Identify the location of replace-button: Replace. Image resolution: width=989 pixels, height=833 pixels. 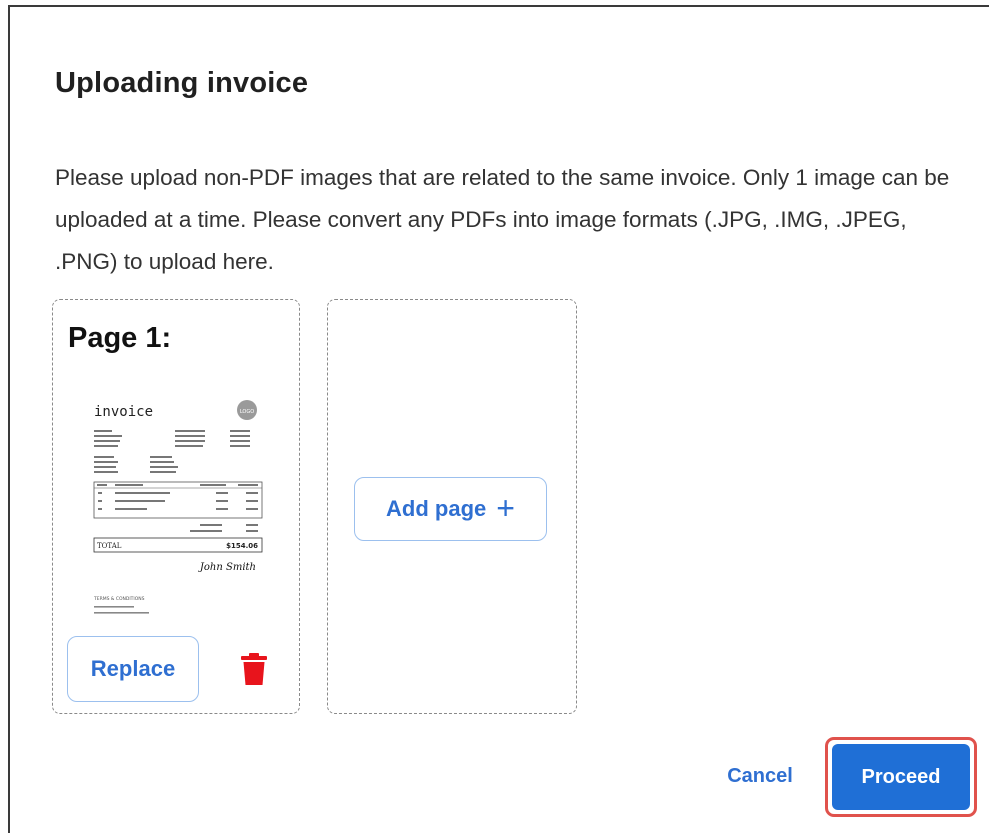
(133, 669).